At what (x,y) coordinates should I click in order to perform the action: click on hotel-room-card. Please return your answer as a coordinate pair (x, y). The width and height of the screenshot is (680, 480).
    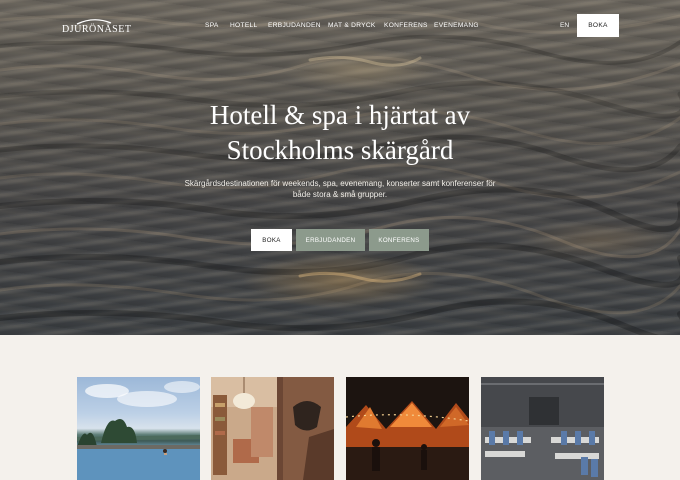
    Looking at the image, I should click on (272, 428).